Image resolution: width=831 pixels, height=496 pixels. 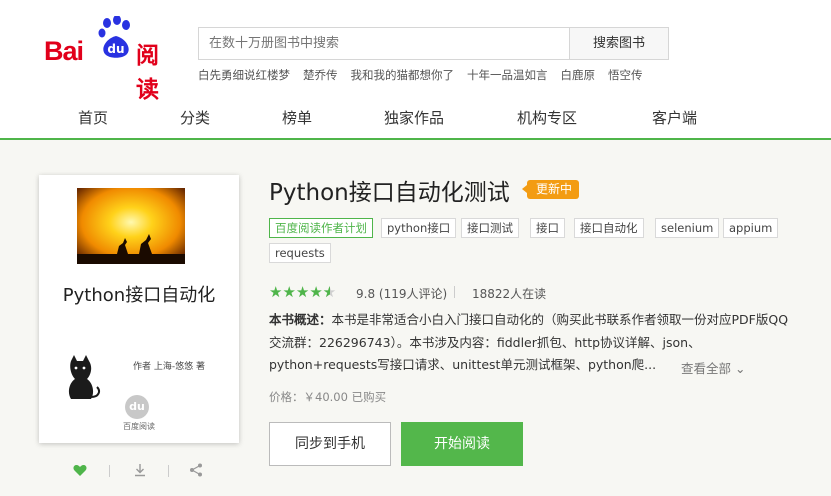 What do you see at coordinates (169, 367) in the screenshot?
I see `cover-author: 作者 上海-悠悠 著` at bounding box center [169, 367].